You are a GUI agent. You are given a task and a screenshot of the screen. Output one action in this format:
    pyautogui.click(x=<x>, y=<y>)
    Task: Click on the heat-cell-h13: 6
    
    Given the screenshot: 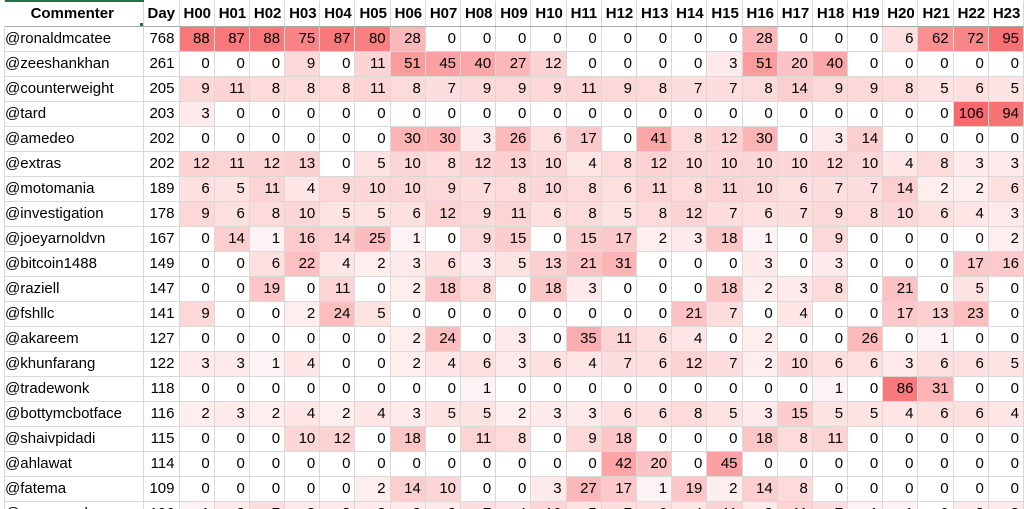 What is the action you would take?
    pyautogui.click(x=654, y=505)
    